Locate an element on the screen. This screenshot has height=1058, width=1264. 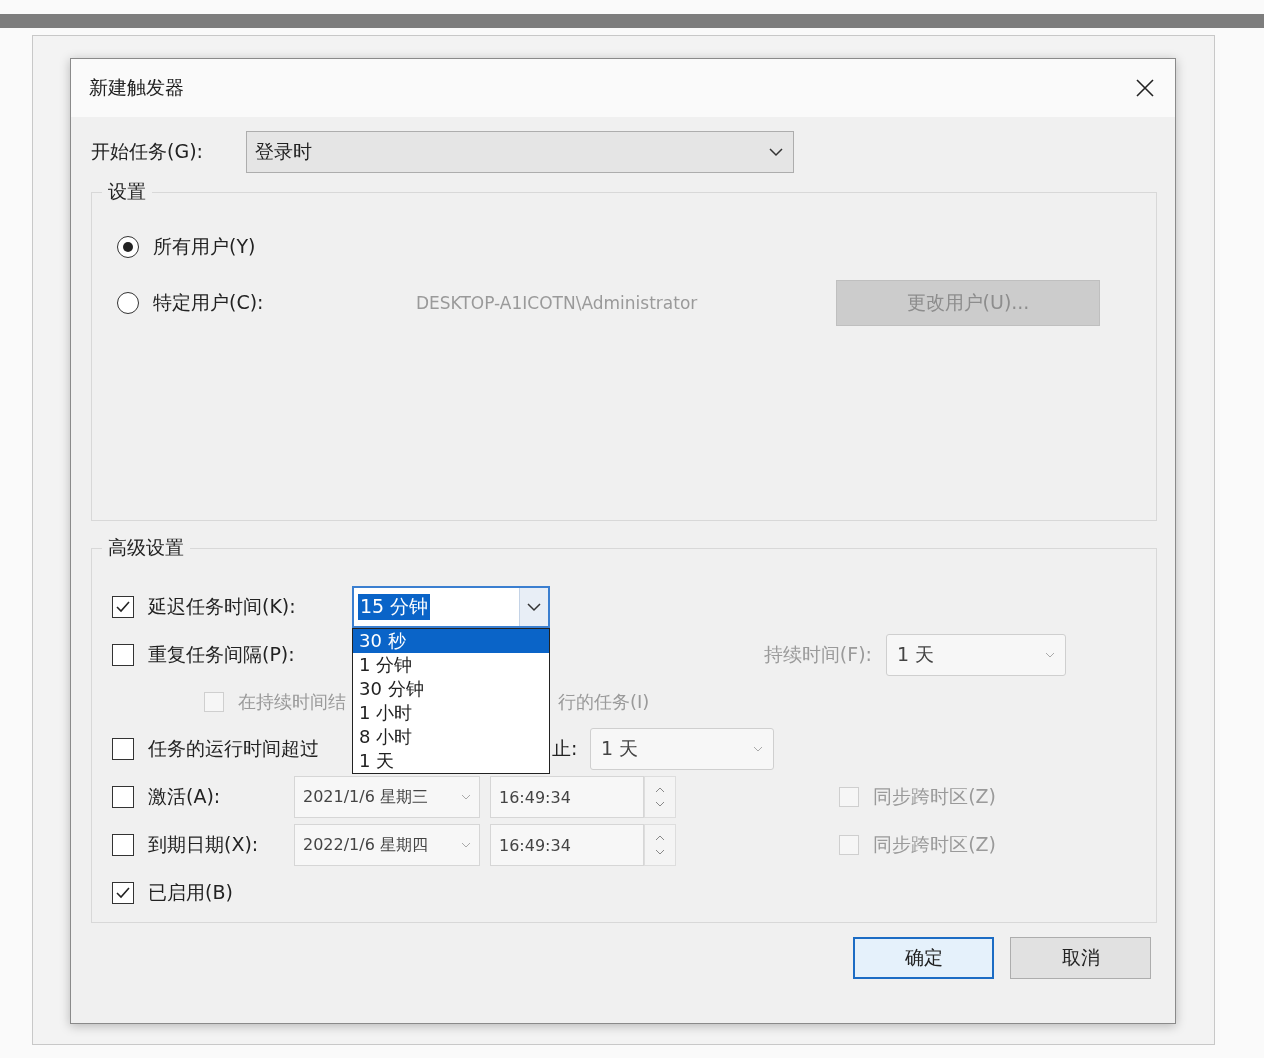
window-title: 新建触发器 is located at coordinates (136, 87).